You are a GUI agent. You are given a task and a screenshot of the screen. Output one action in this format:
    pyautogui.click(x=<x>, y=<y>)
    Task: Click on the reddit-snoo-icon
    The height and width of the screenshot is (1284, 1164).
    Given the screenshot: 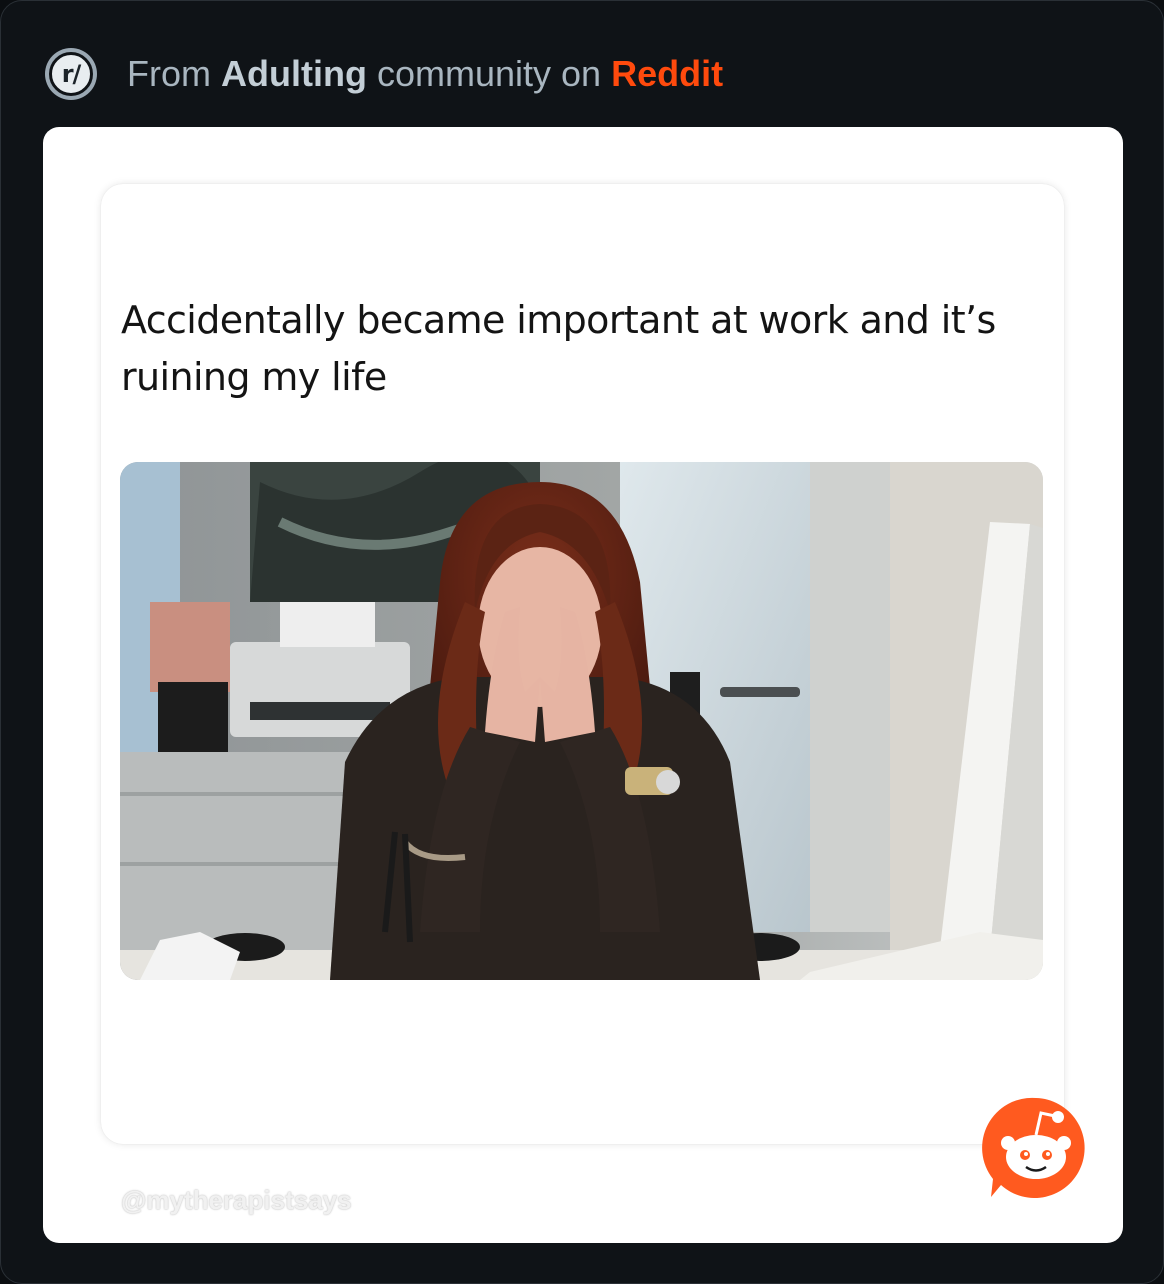 What is the action you would take?
    pyautogui.click(x=1036, y=1148)
    